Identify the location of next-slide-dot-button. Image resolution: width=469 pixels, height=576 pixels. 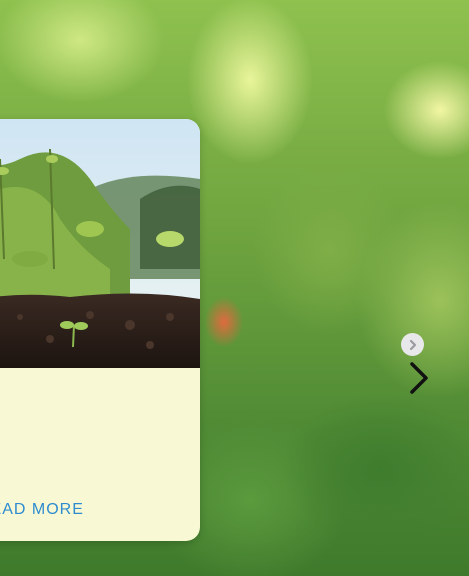
(412, 344).